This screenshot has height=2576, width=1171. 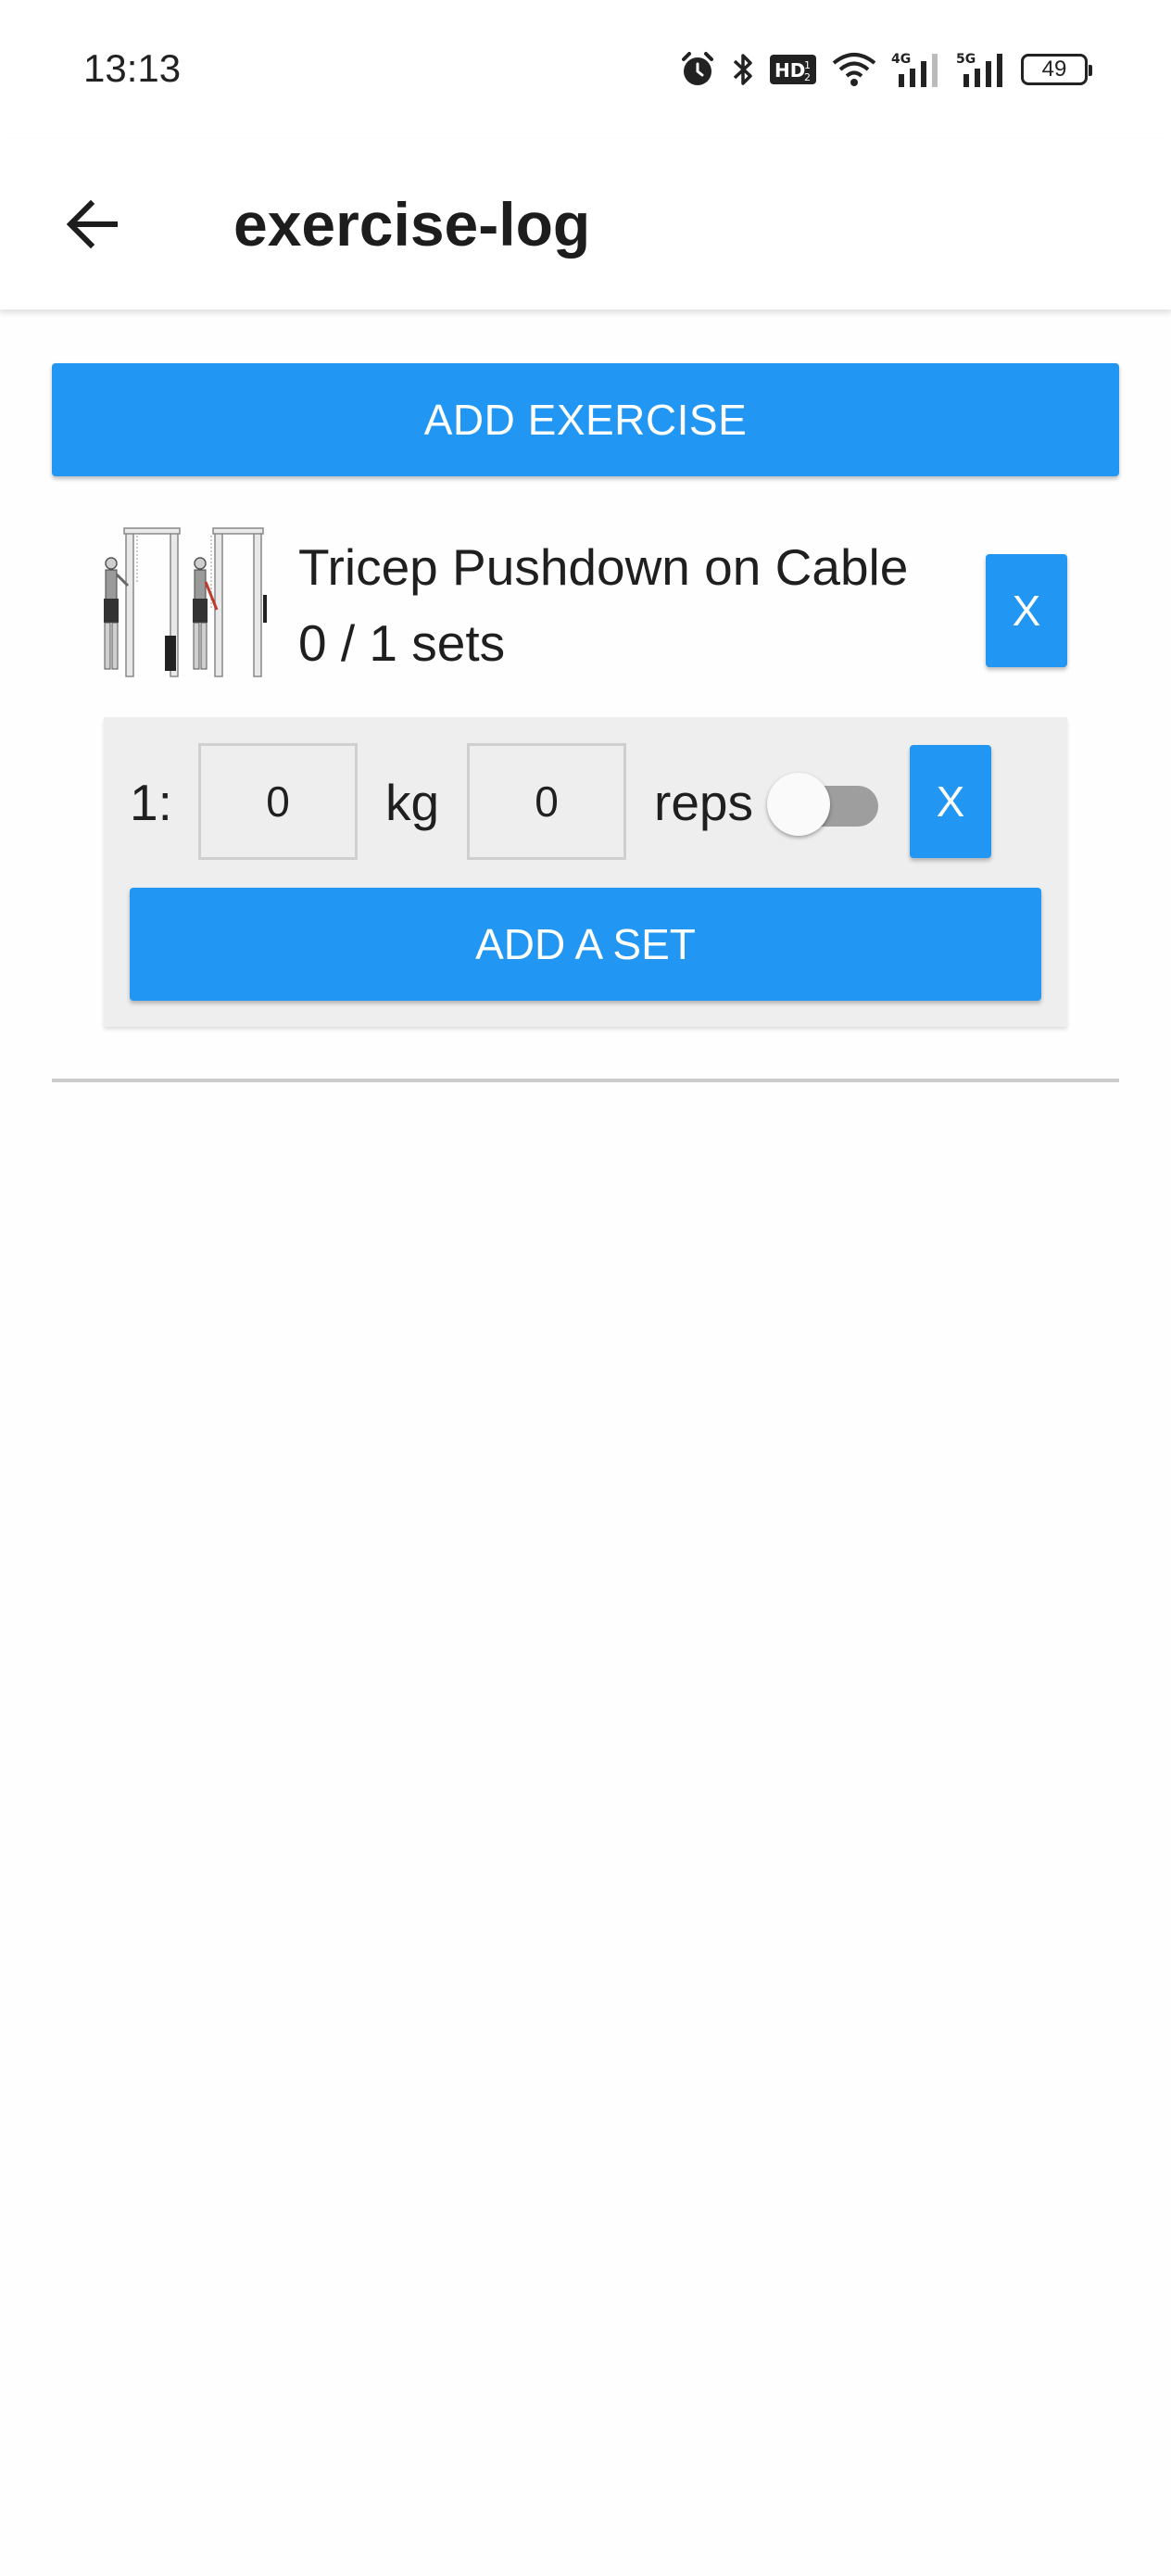 I want to click on app-bar: exercise-log, so click(x=585, y=224).